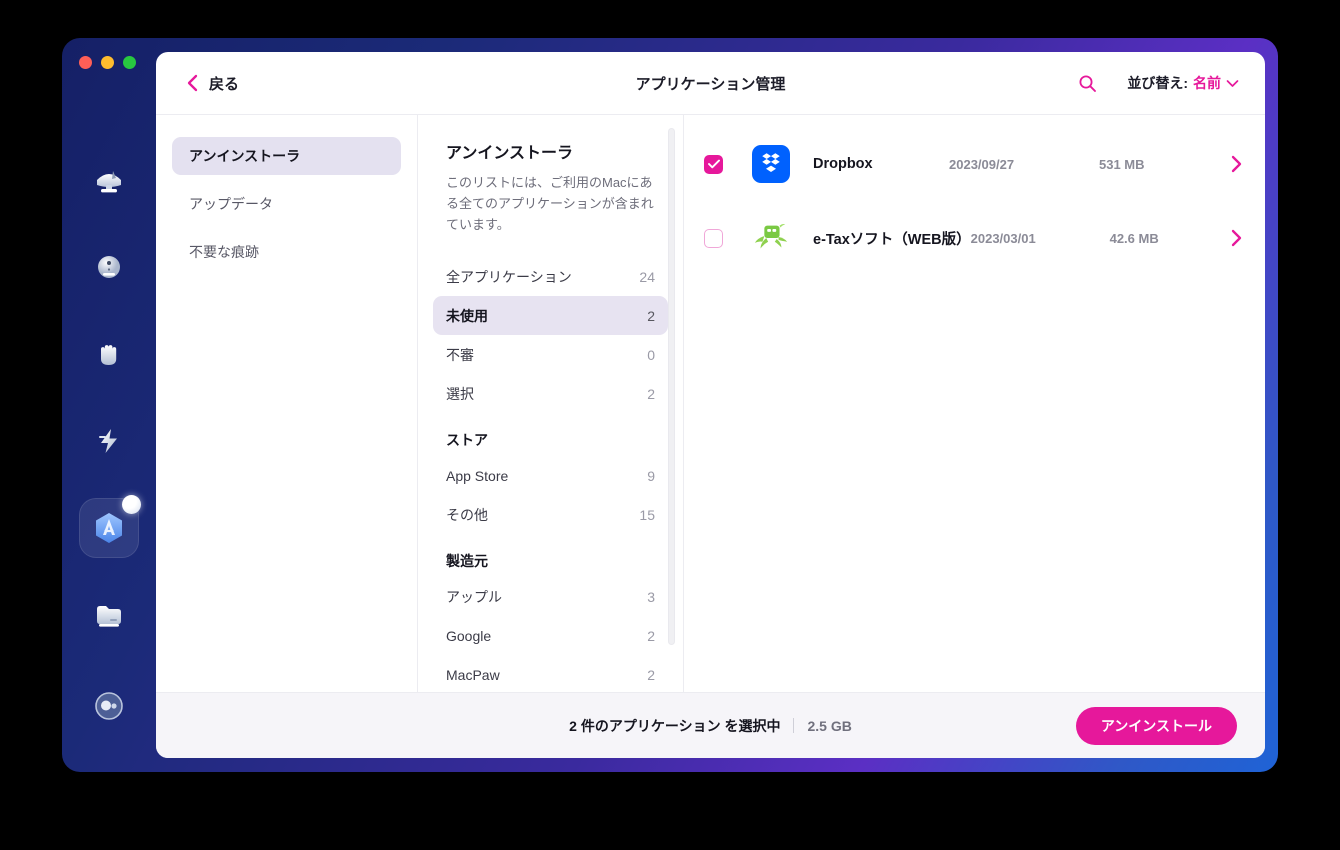  Describe the element at coordinates (651, 596) in the screenshot. I see `category-count: 3` at that location.